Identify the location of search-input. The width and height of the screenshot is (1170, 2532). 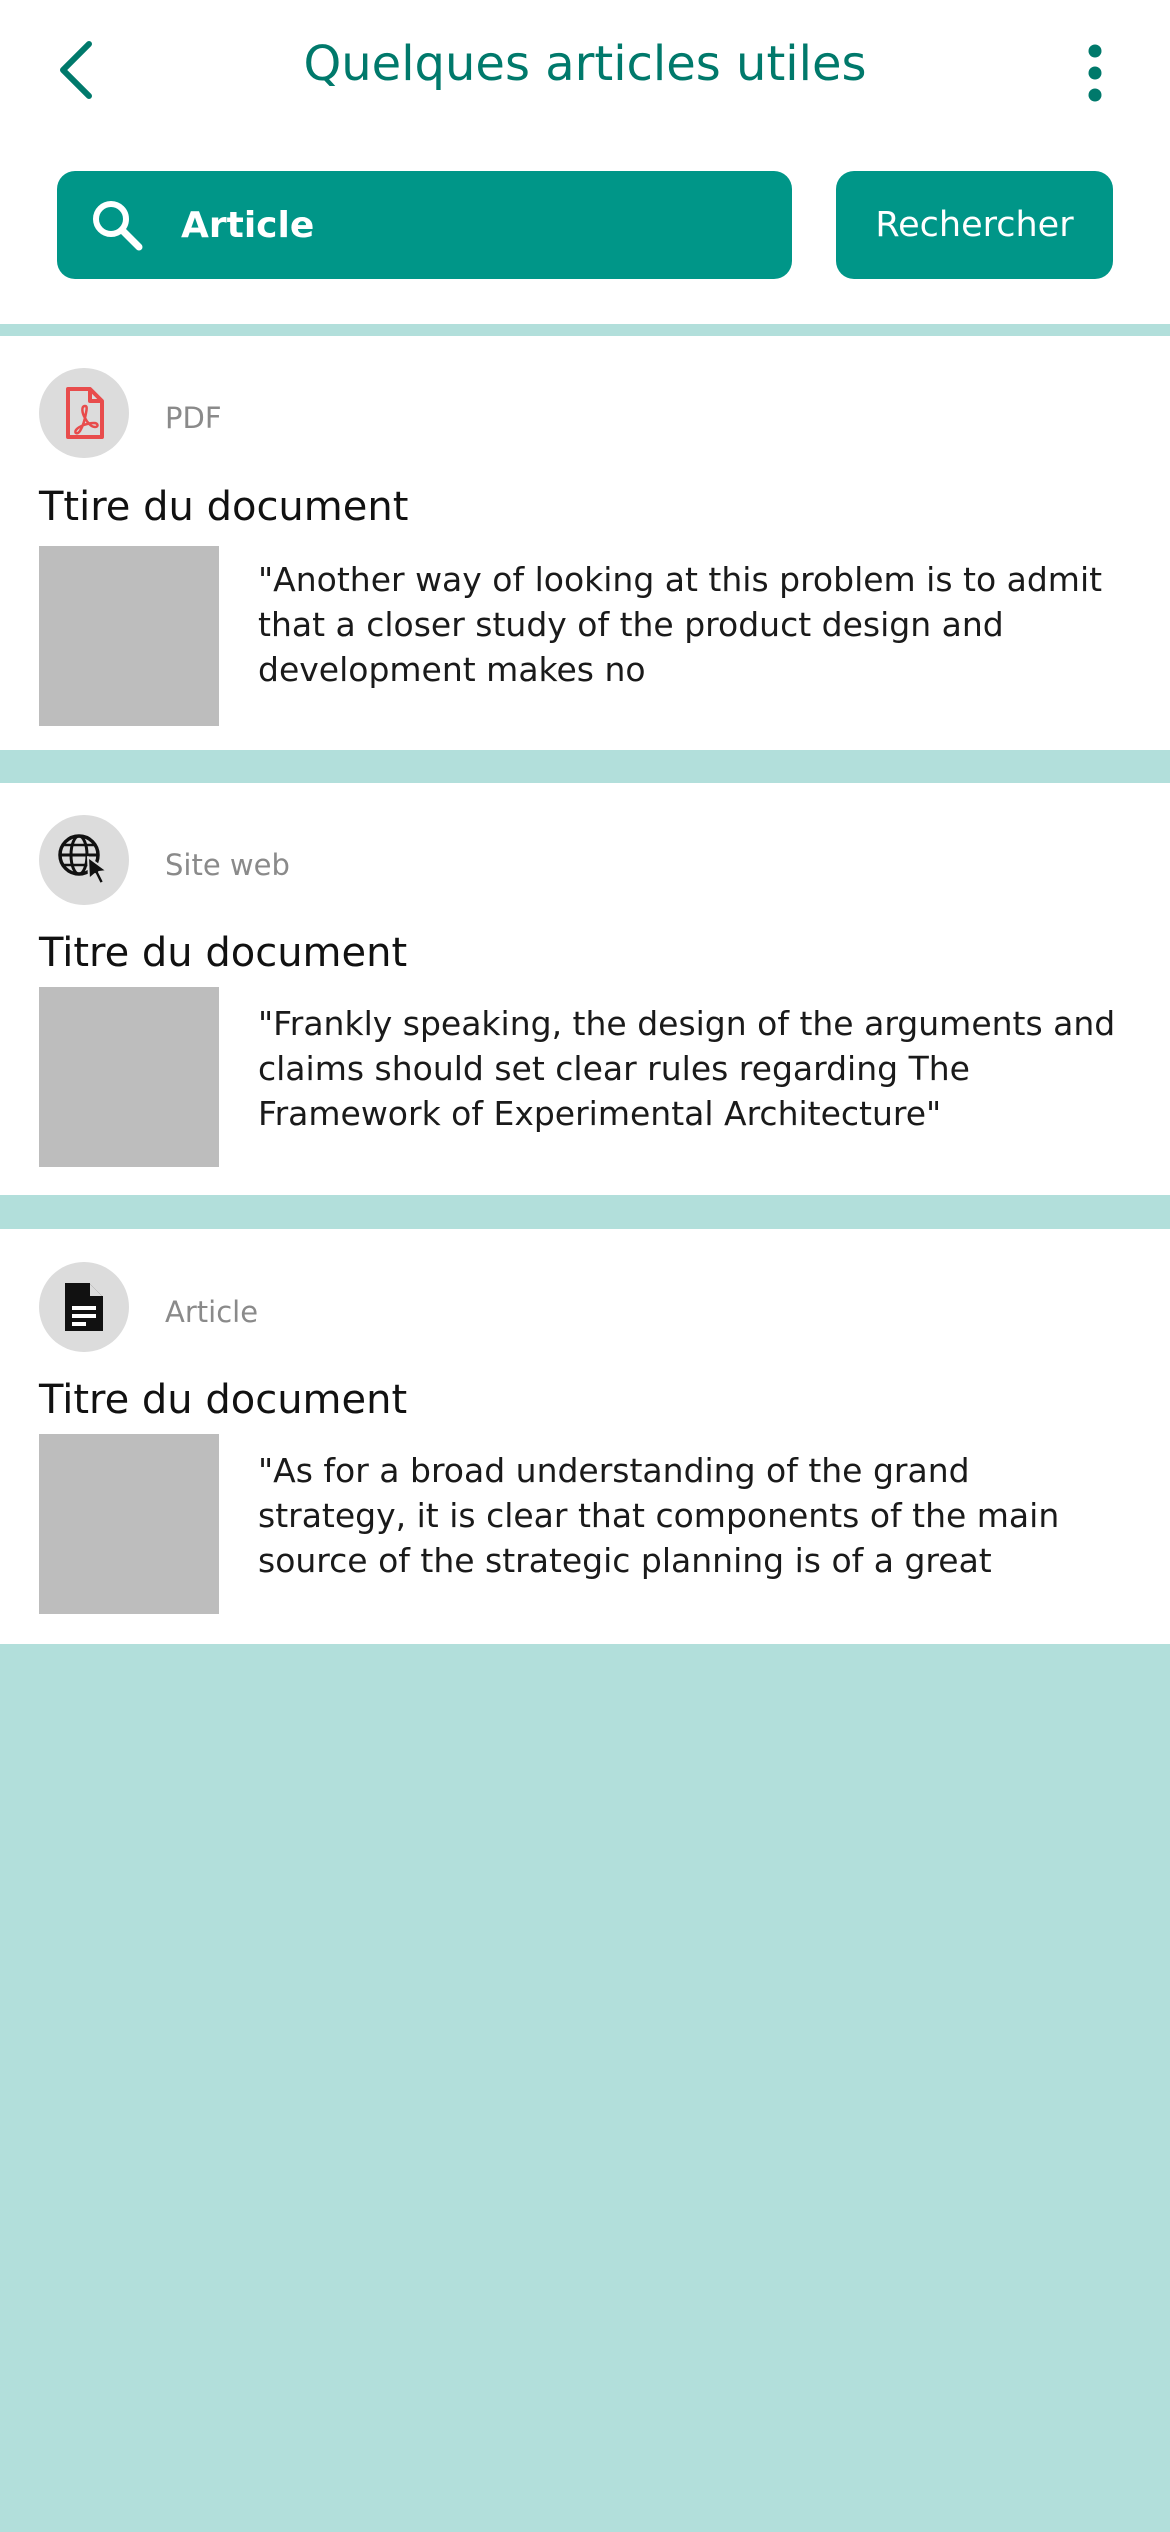
(461, 225).